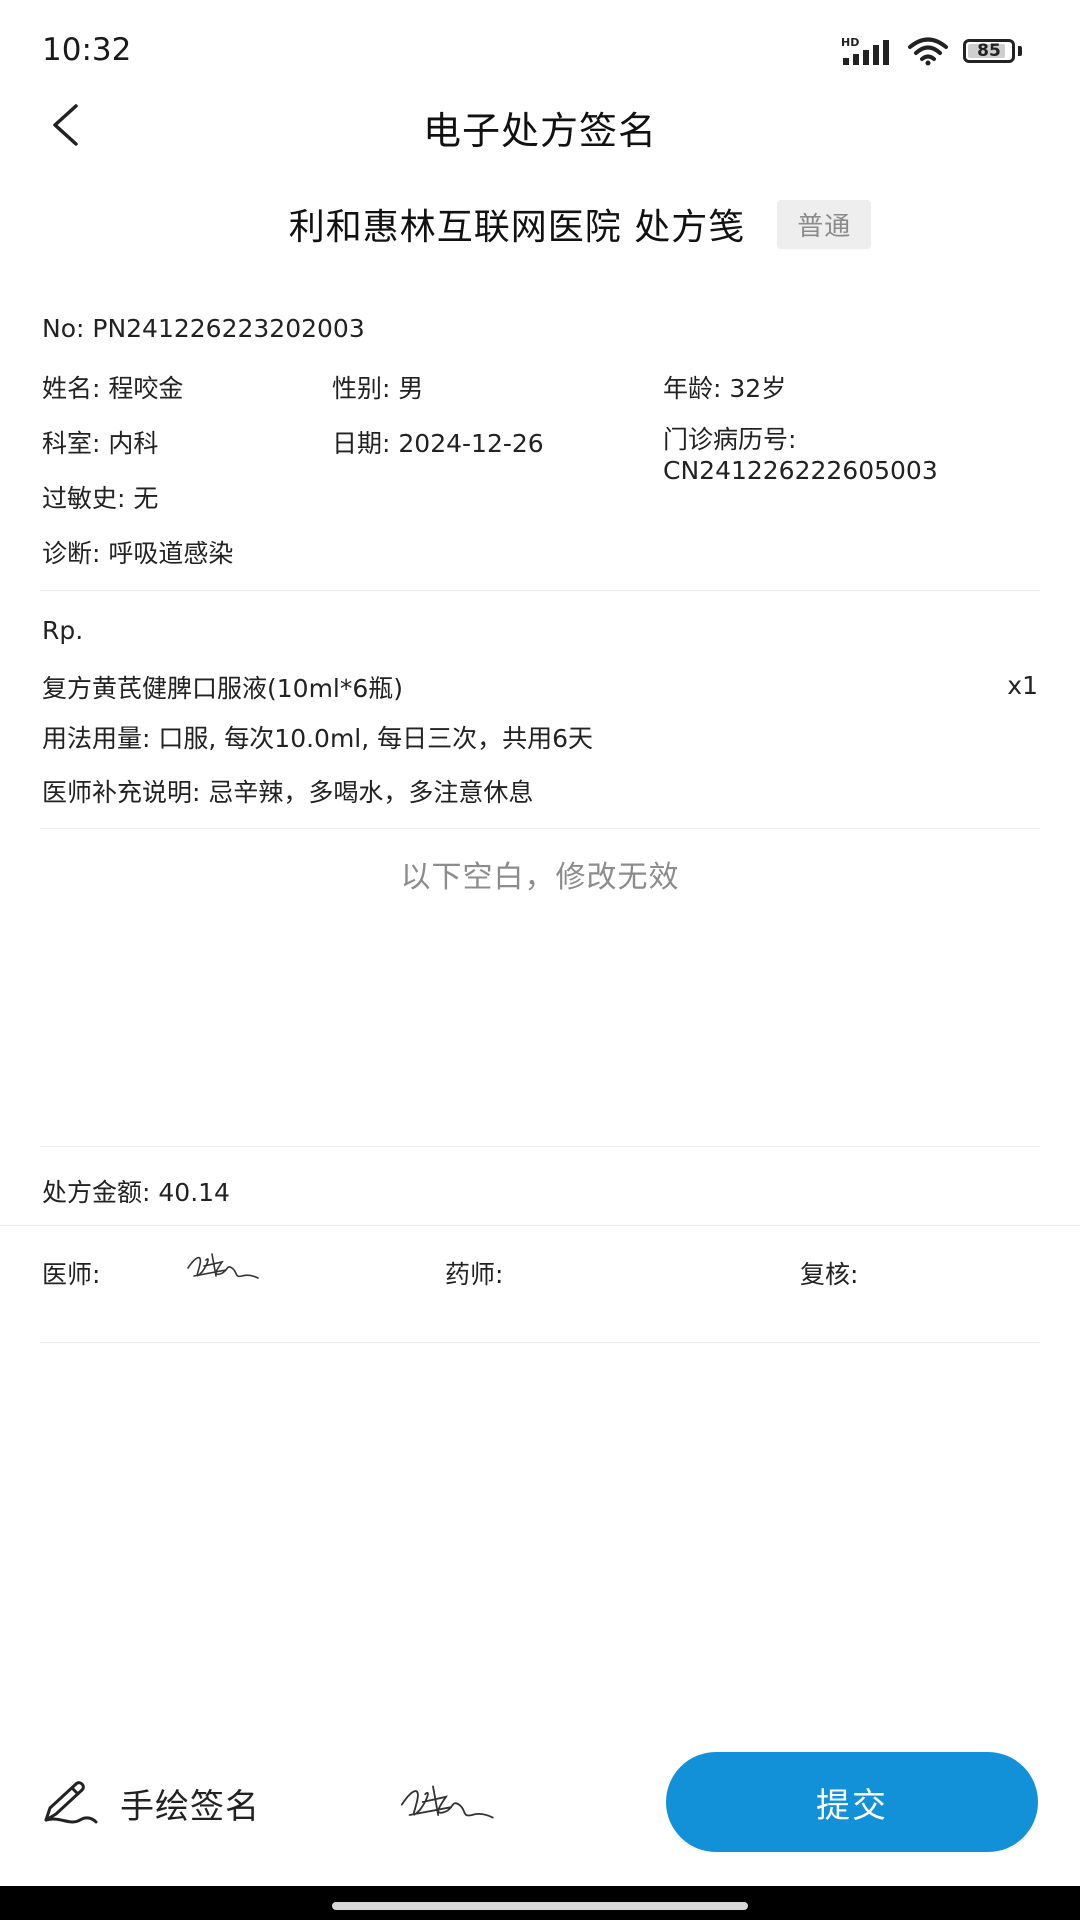 This screenshot has width=1080, height=1920. What do you see at coordinates (71, 553) in the screenshot?
I see `diagnosis-label: 诊断:` at bounding box center [71, 553].